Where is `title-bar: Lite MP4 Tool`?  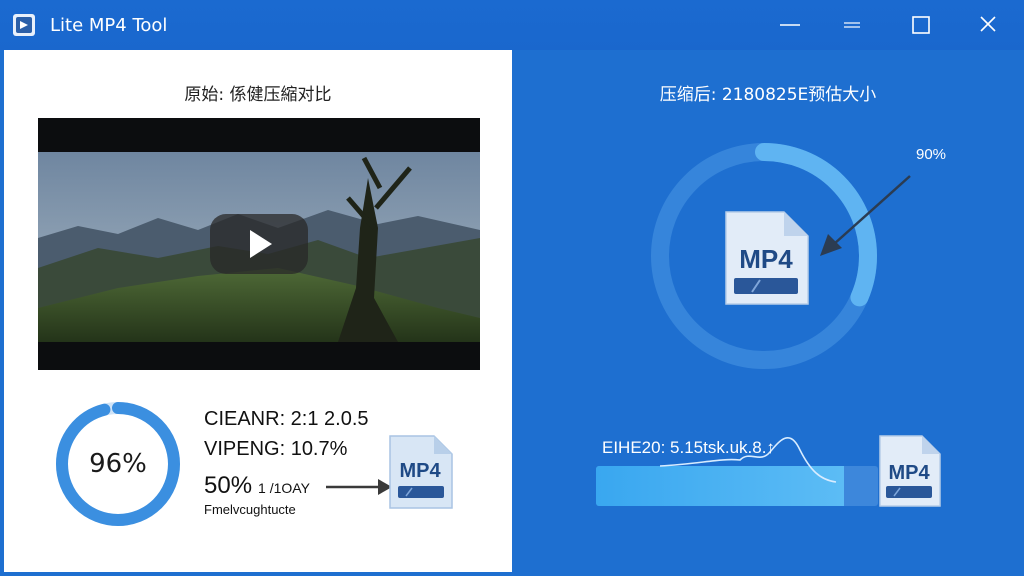 title-bar: Lite MP4 Tool is located at coordinates (512, 25).